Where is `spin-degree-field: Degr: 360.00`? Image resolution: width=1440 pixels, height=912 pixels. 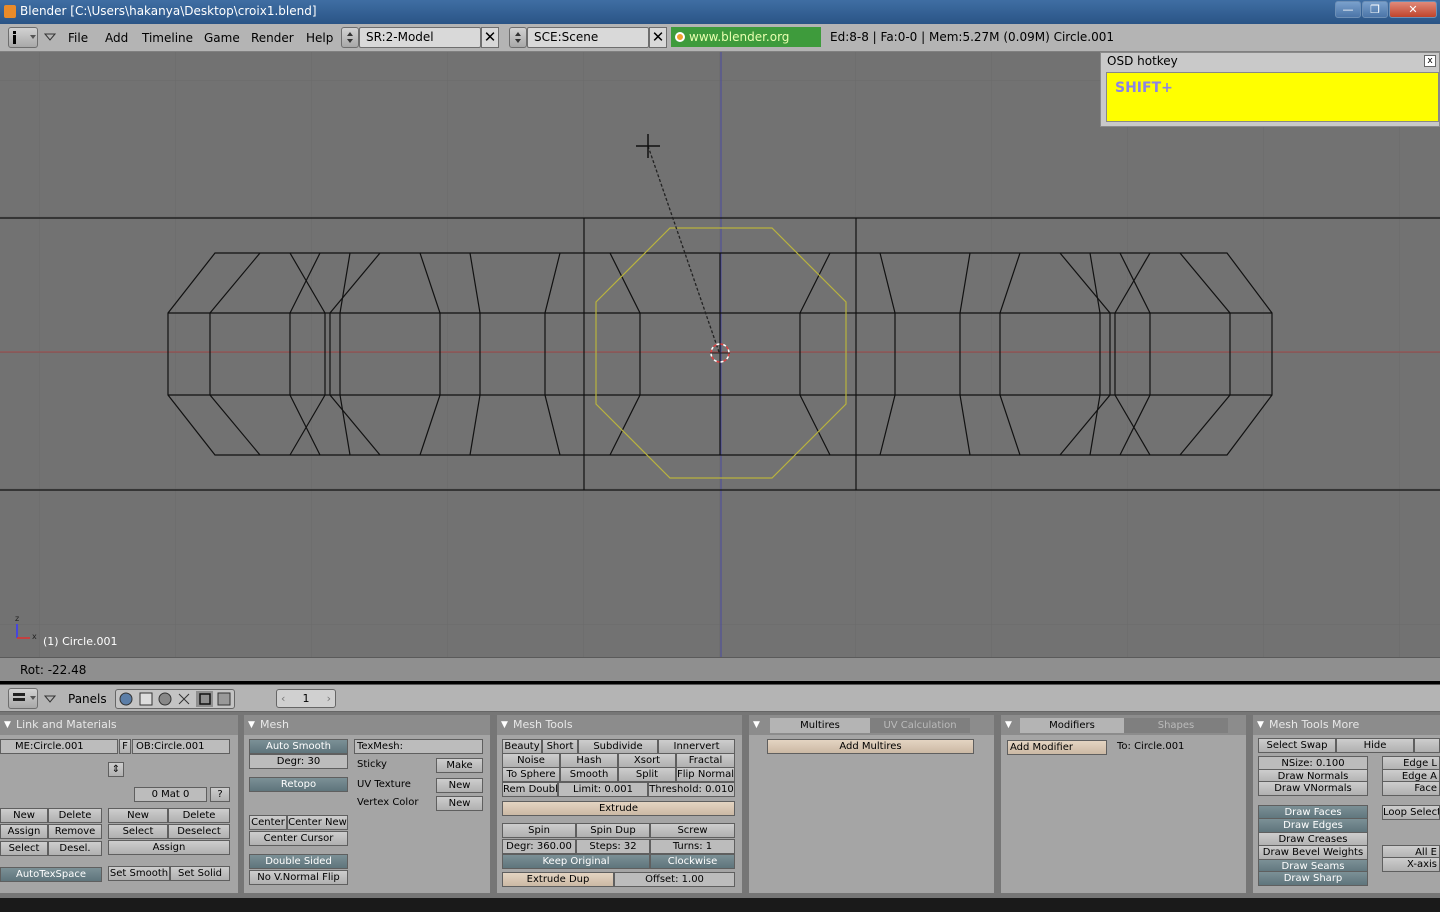
spin-degree-field: Degr: 360.00 is located at coordinates (539, 846).